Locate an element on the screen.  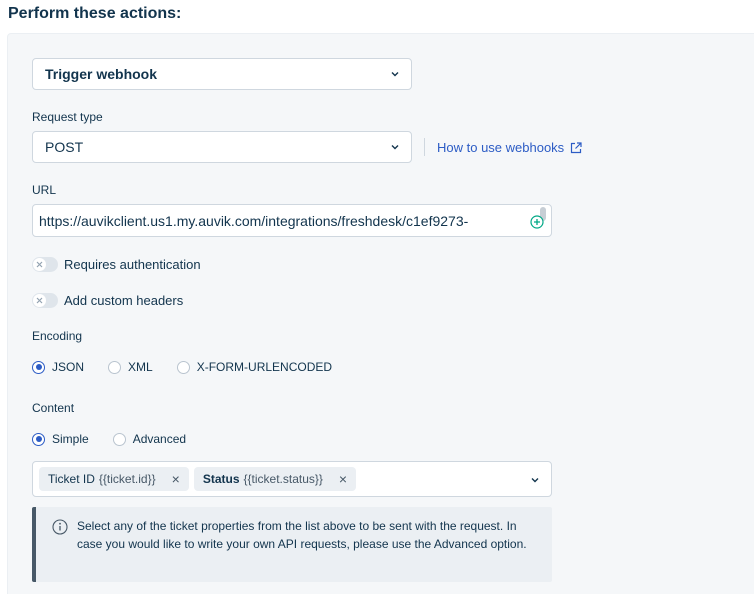
content-option-label: Simple is located at coordinates (70, 439).